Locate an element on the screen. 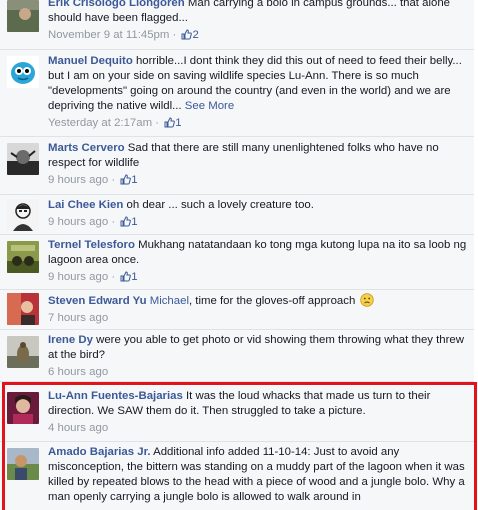 The height and width of the screenshot is (510, 478). comment-meta: Yesterday at 2:17am · 1 is located at coordinates (115, 123).